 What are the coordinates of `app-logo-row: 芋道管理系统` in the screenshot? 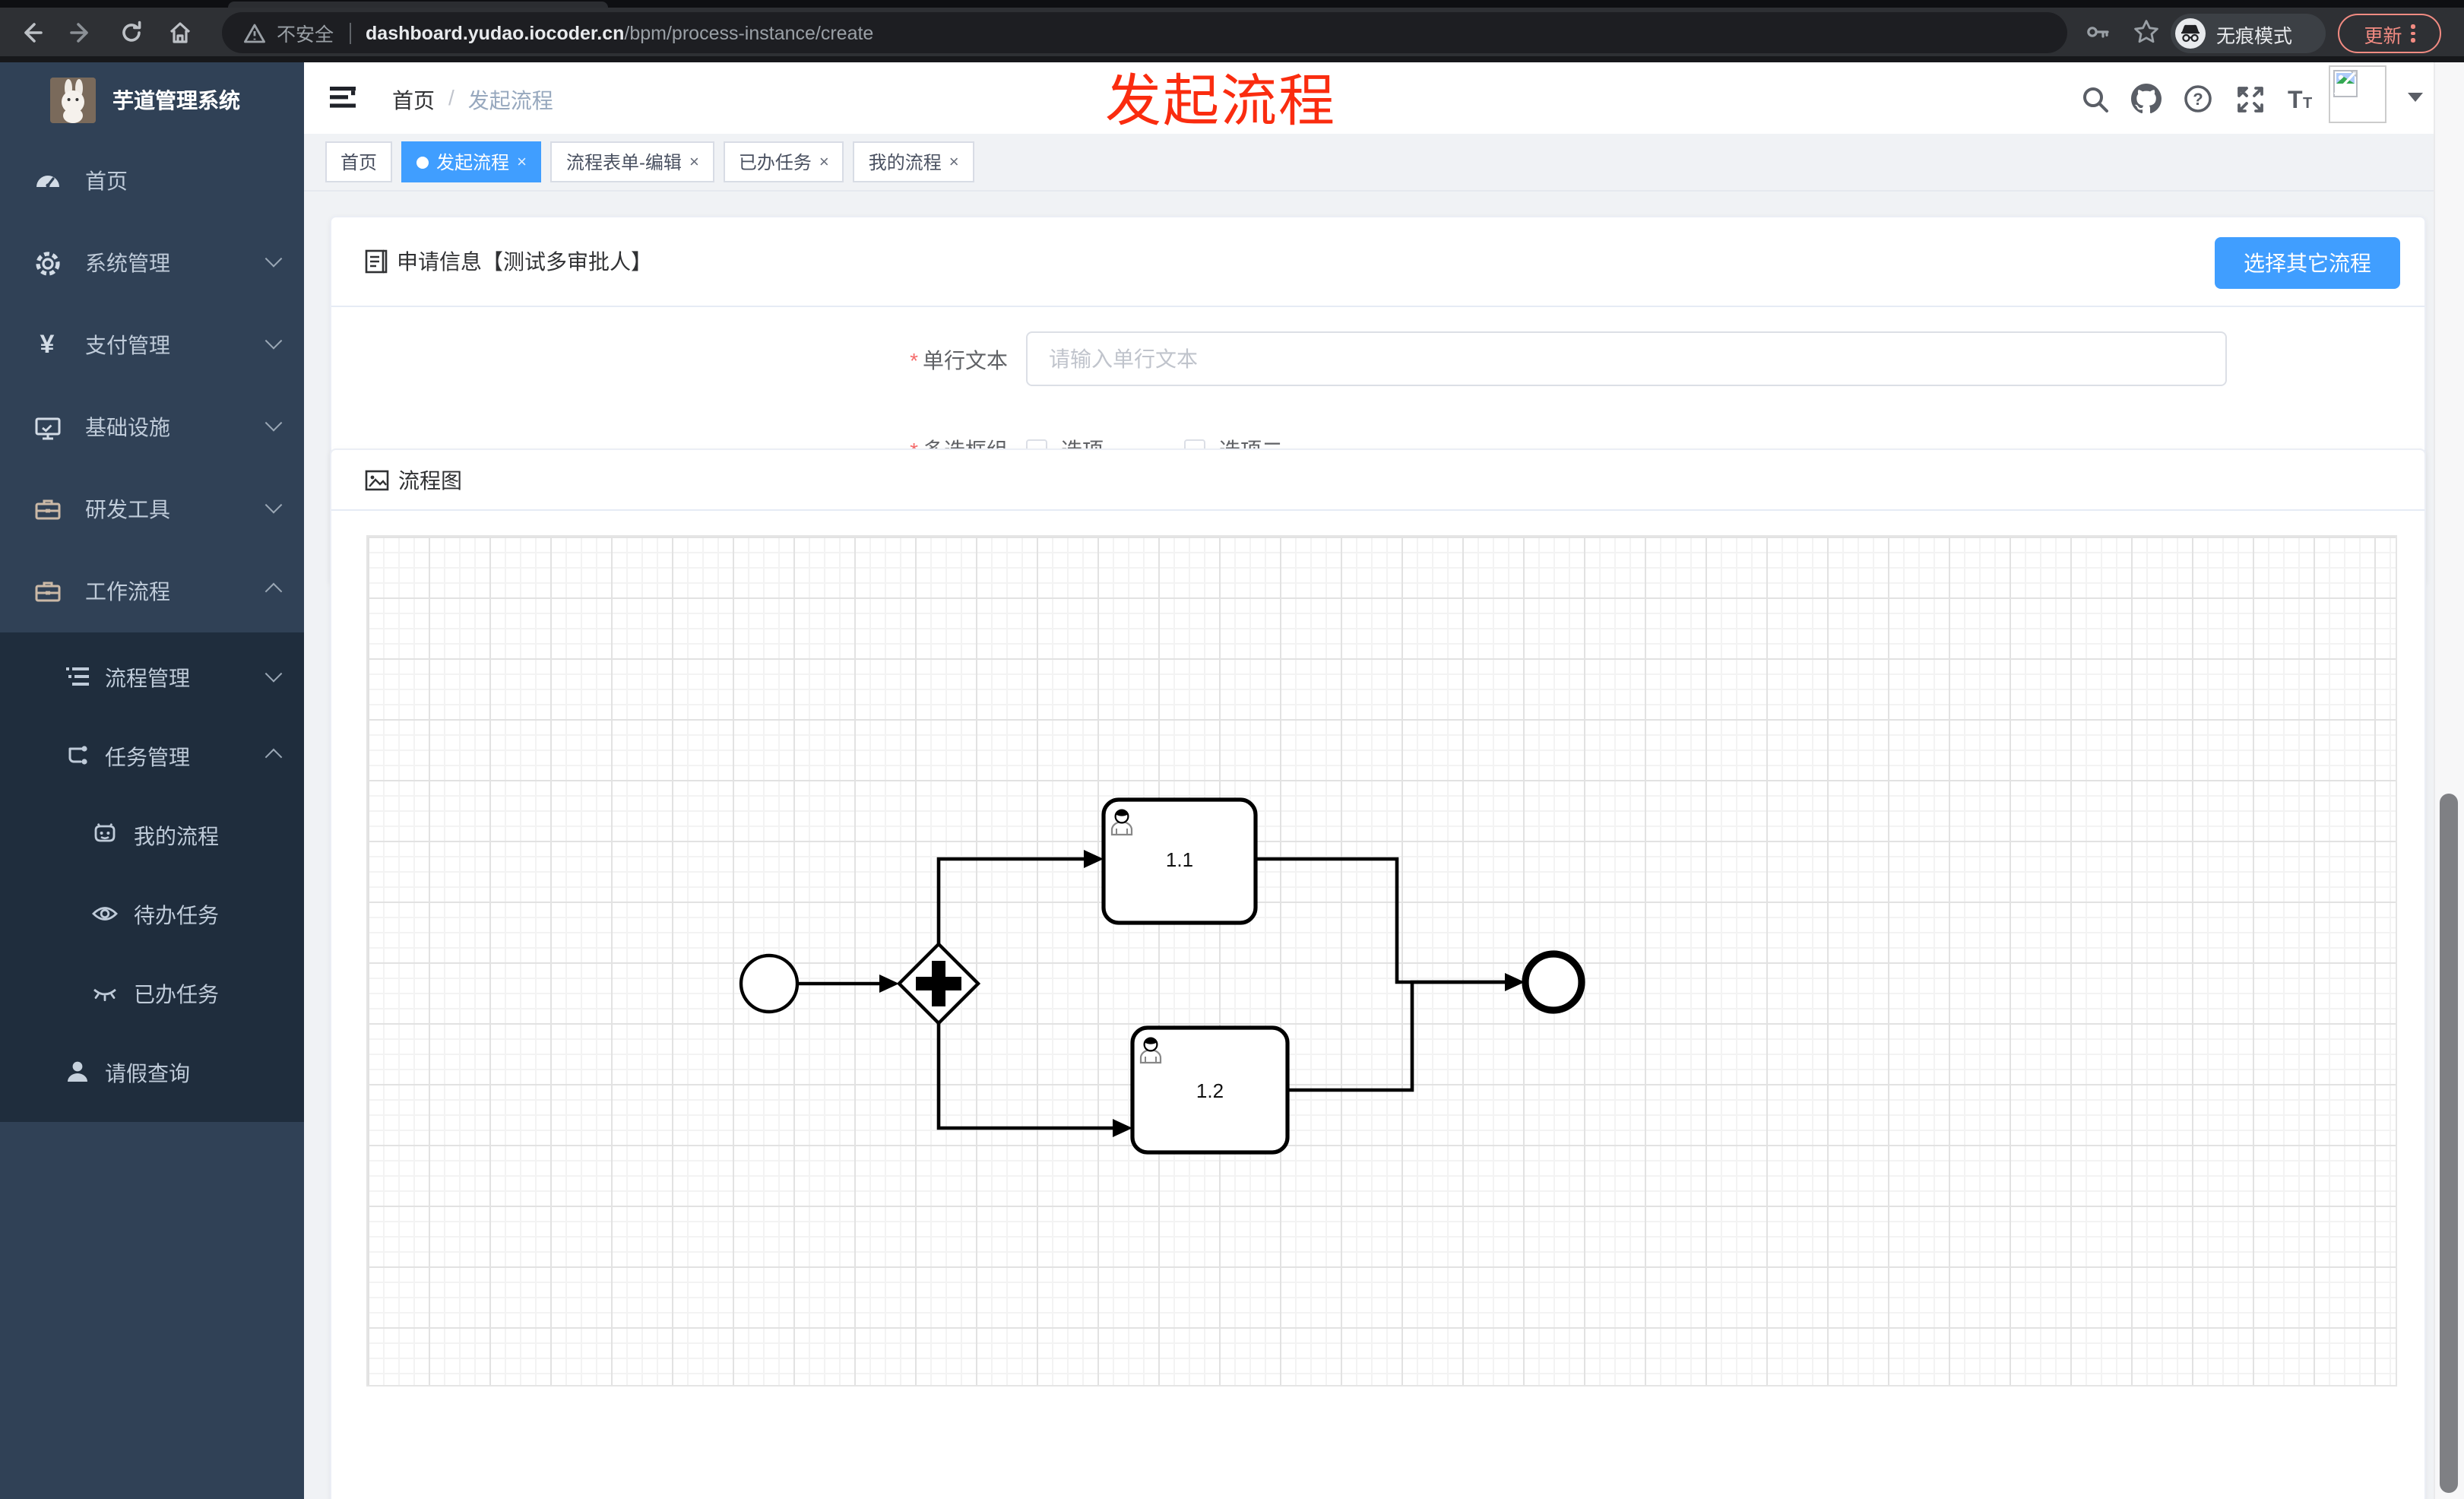 It's located at (152, 100).